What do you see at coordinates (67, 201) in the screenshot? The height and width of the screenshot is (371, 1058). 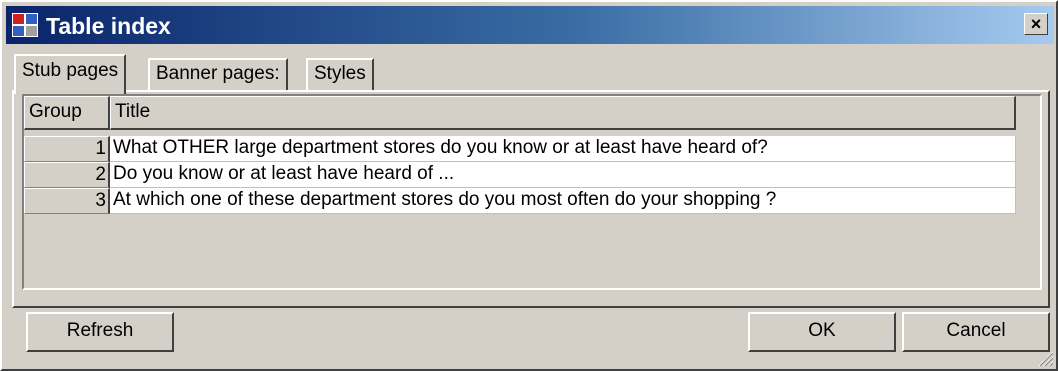 I see `row-group-cell: 3` at bounding box center [67, 201].